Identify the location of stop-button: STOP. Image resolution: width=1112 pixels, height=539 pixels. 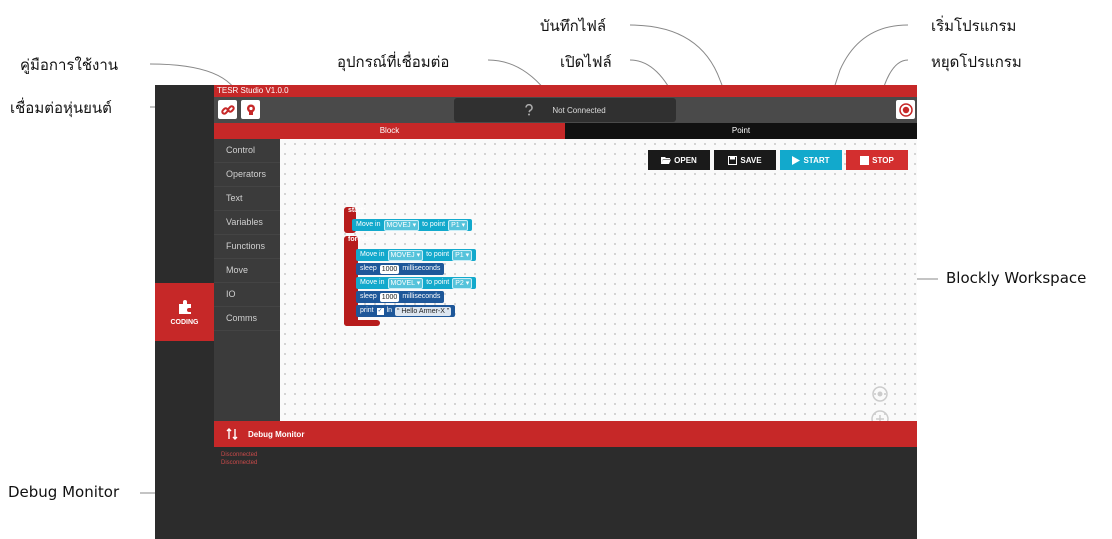
(877, 160).